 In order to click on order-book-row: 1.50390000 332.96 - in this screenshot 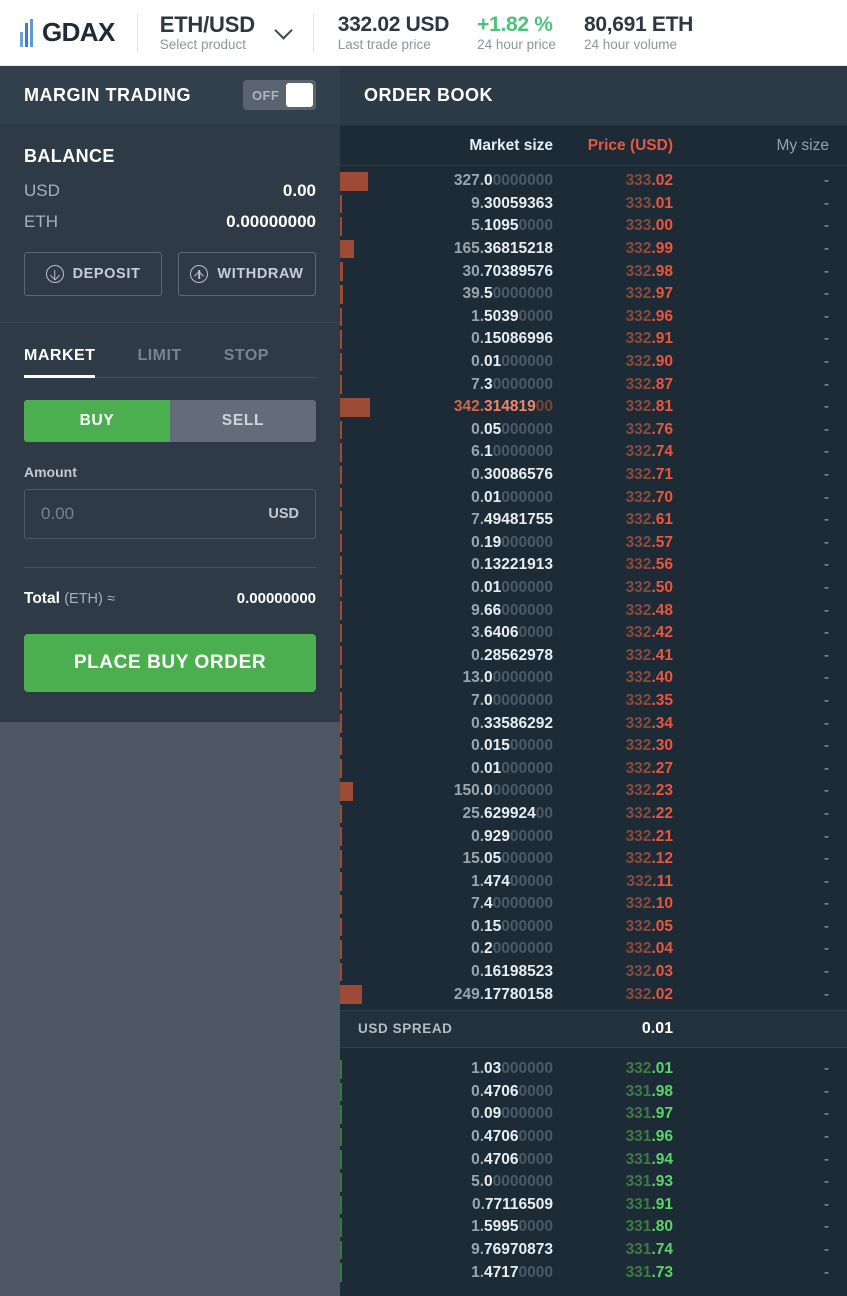, I will do `click(593, 317)`.